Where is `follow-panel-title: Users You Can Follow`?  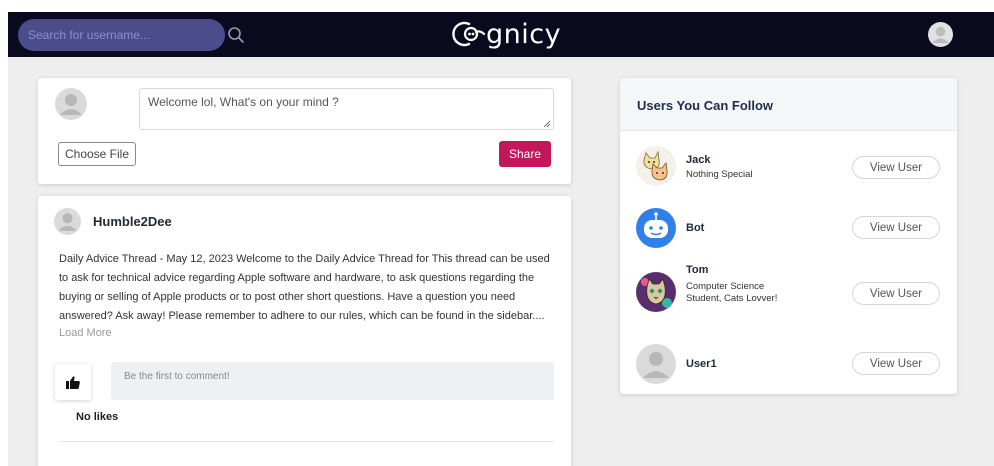 follow-panel-title: Users You Can Follow is located at coordinates (705, 105).